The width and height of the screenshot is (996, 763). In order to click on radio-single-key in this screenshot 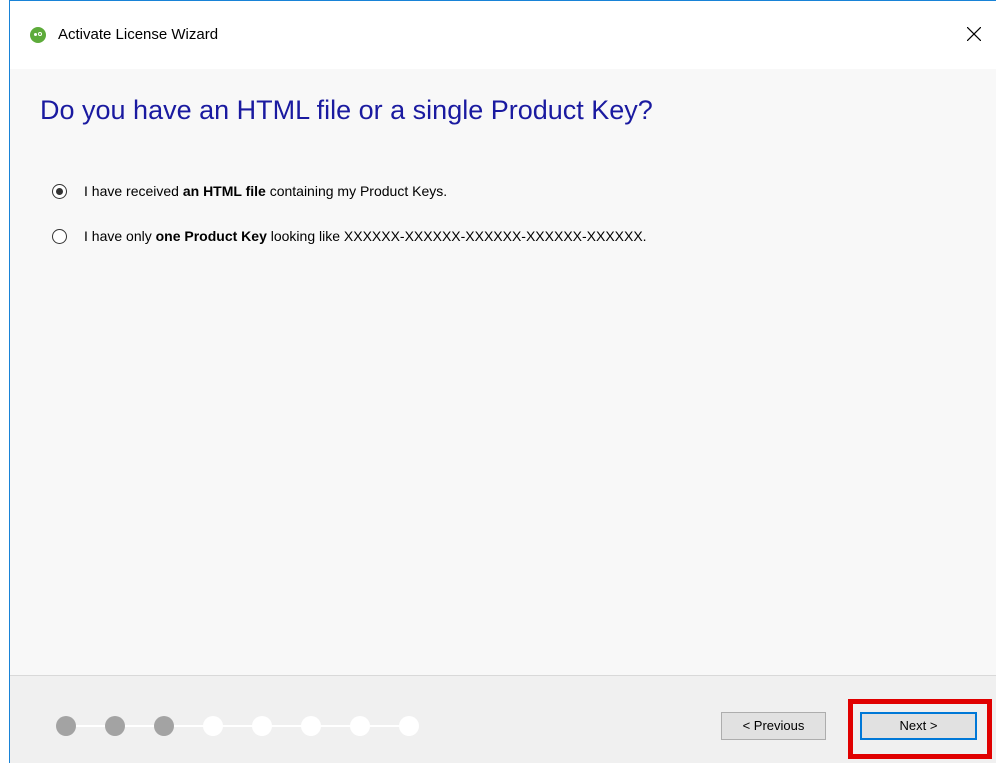, I will do `click(59, 236)`.